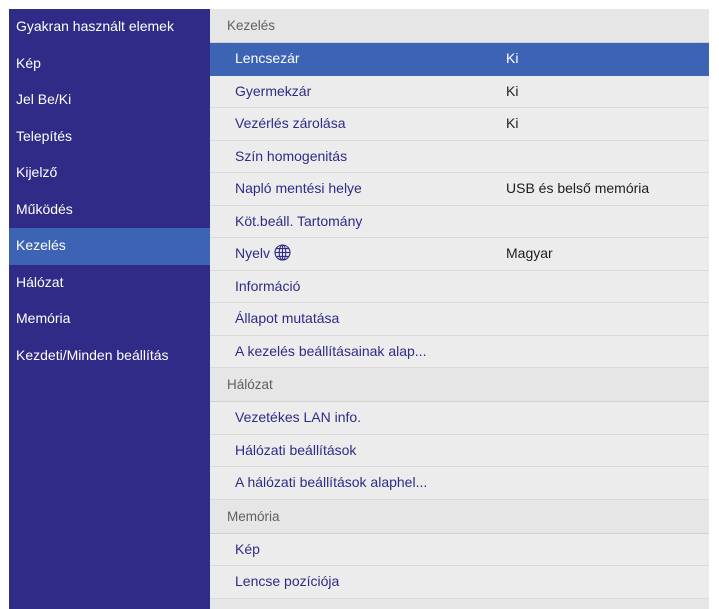  What do you see at coordinates (109, 137) in the screenshot?
I see `sidebar-item-installation: Telepítés` at bounding box center [109, 137].